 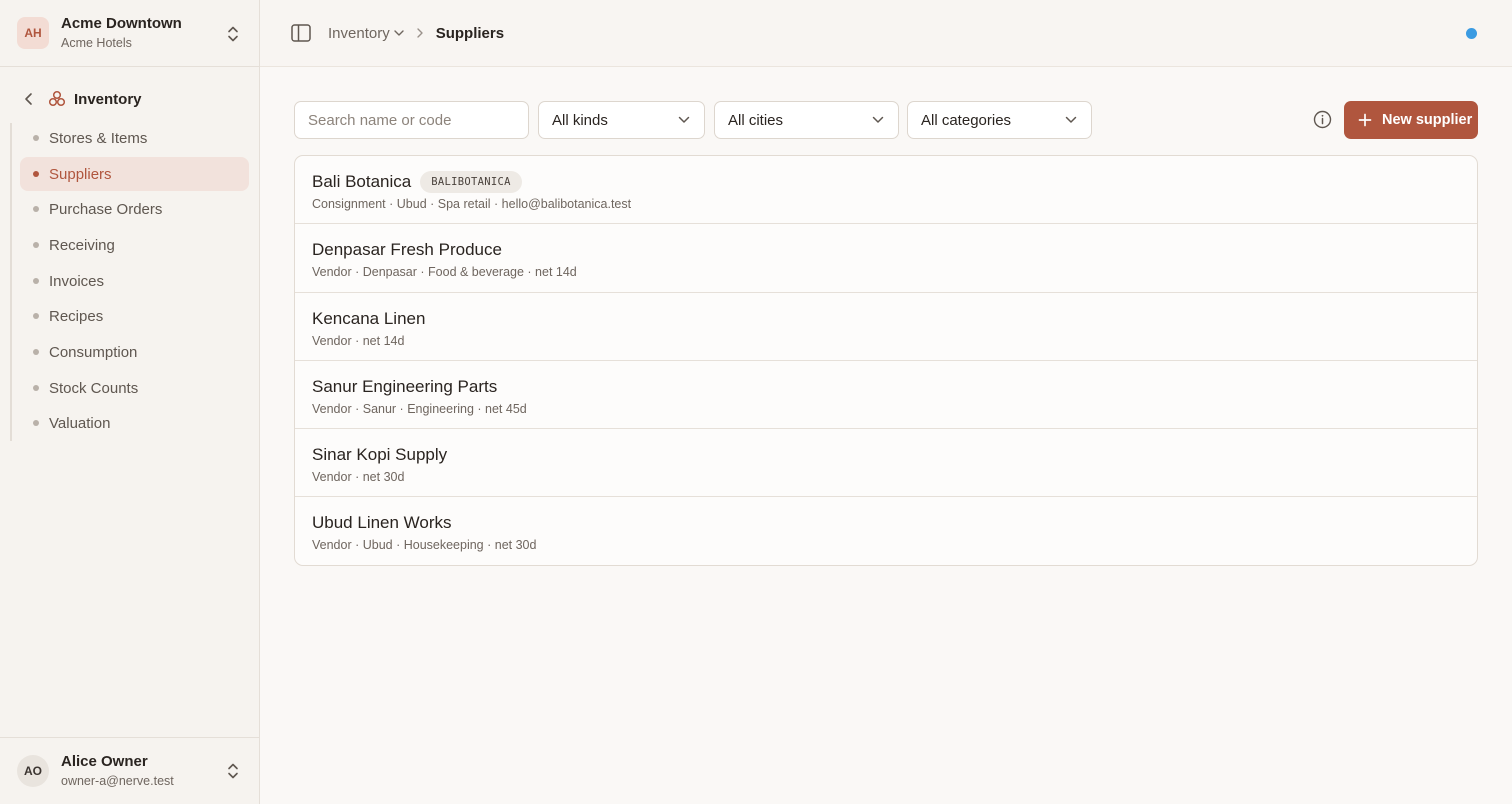 I want to click on sidebar-item-stock-counts: Stock Counts, so click(x=134, y=388).